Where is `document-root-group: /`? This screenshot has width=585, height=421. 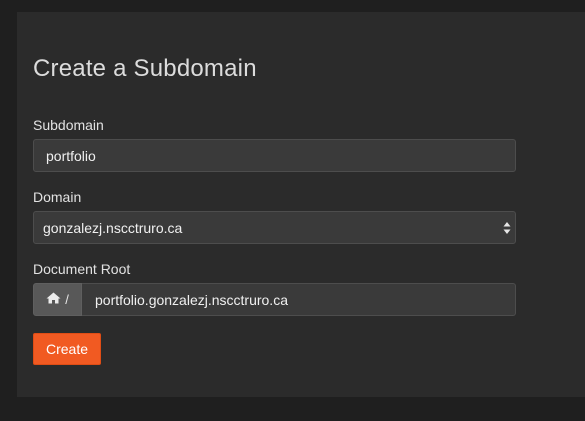
document-root-group: / is located at coordinates (274, 299).